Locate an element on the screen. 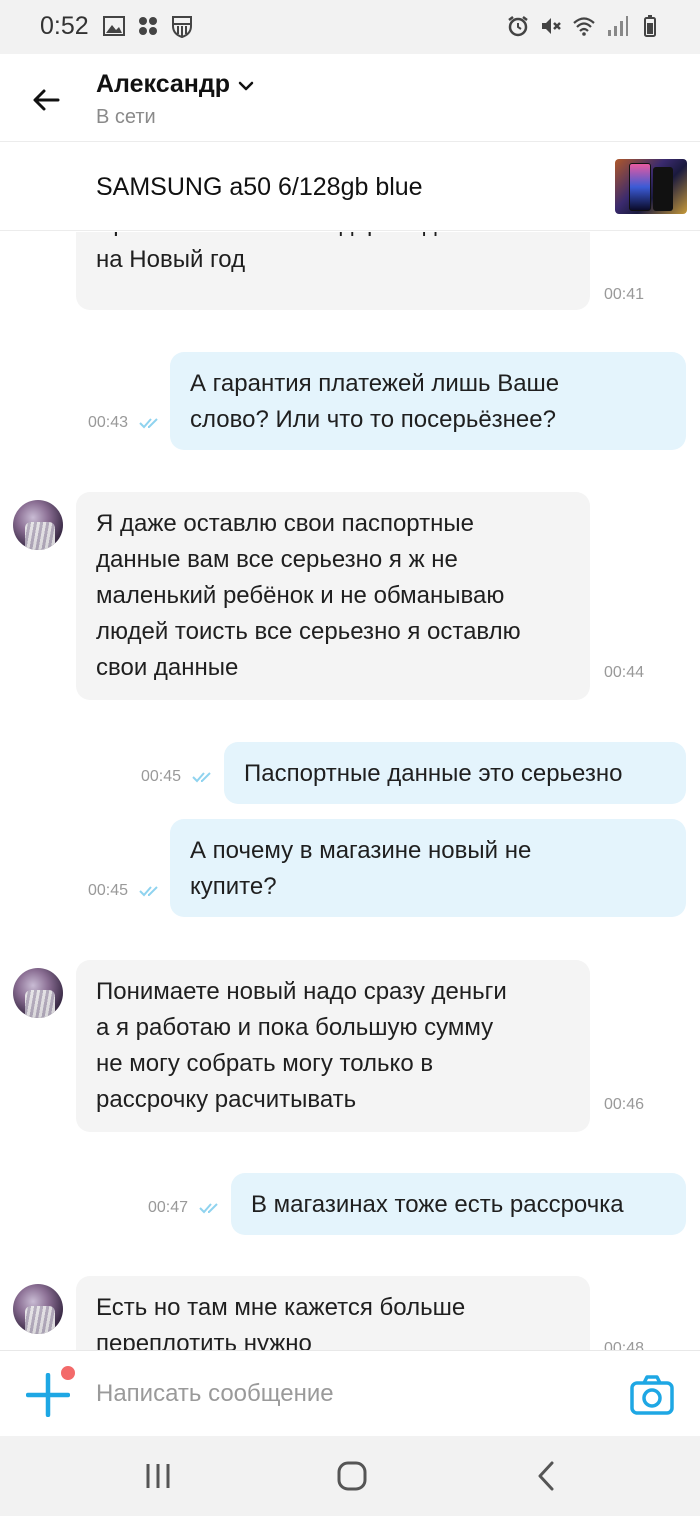 This screenshot has height=1516, width=700. battery-icon is located at coordinates (650, 26).